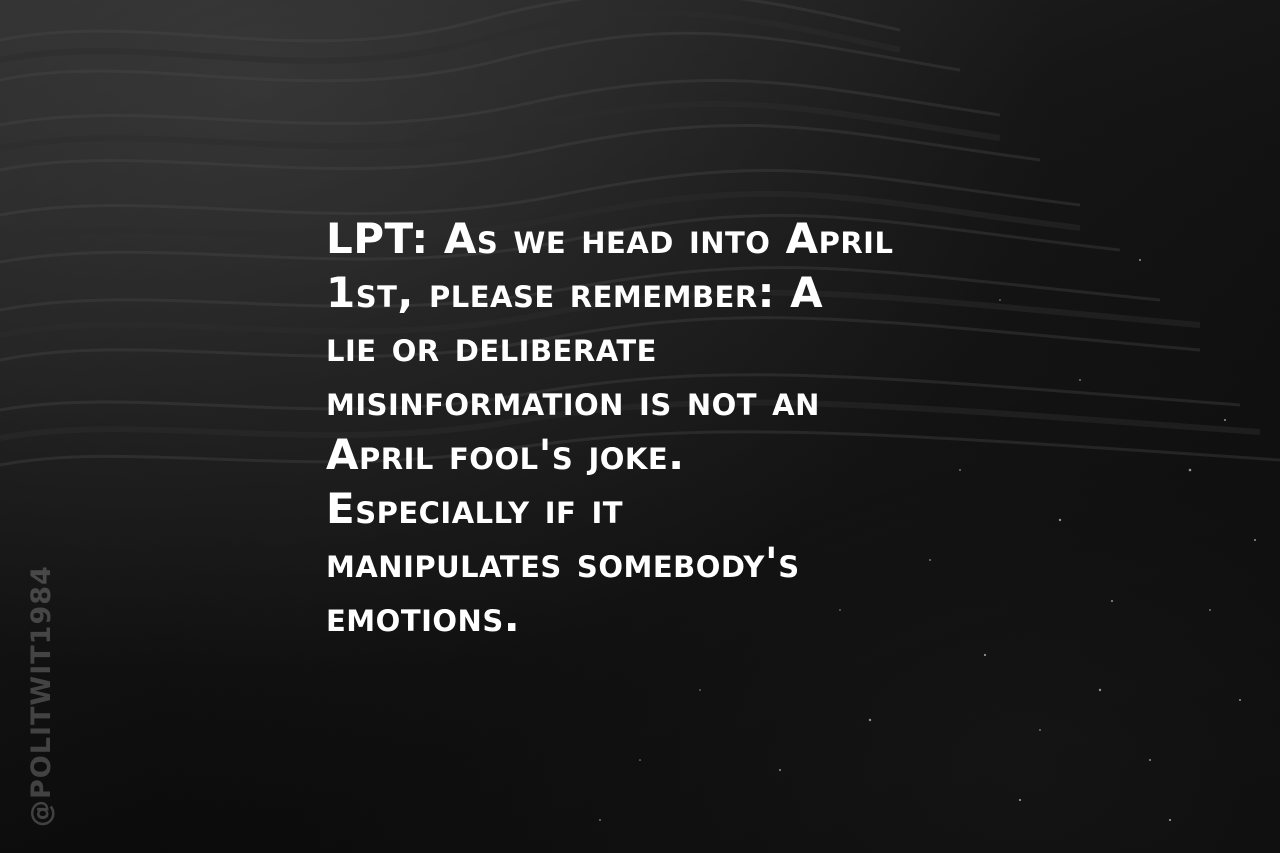  I want to click on quote-line: emotions., so click(423, 616).